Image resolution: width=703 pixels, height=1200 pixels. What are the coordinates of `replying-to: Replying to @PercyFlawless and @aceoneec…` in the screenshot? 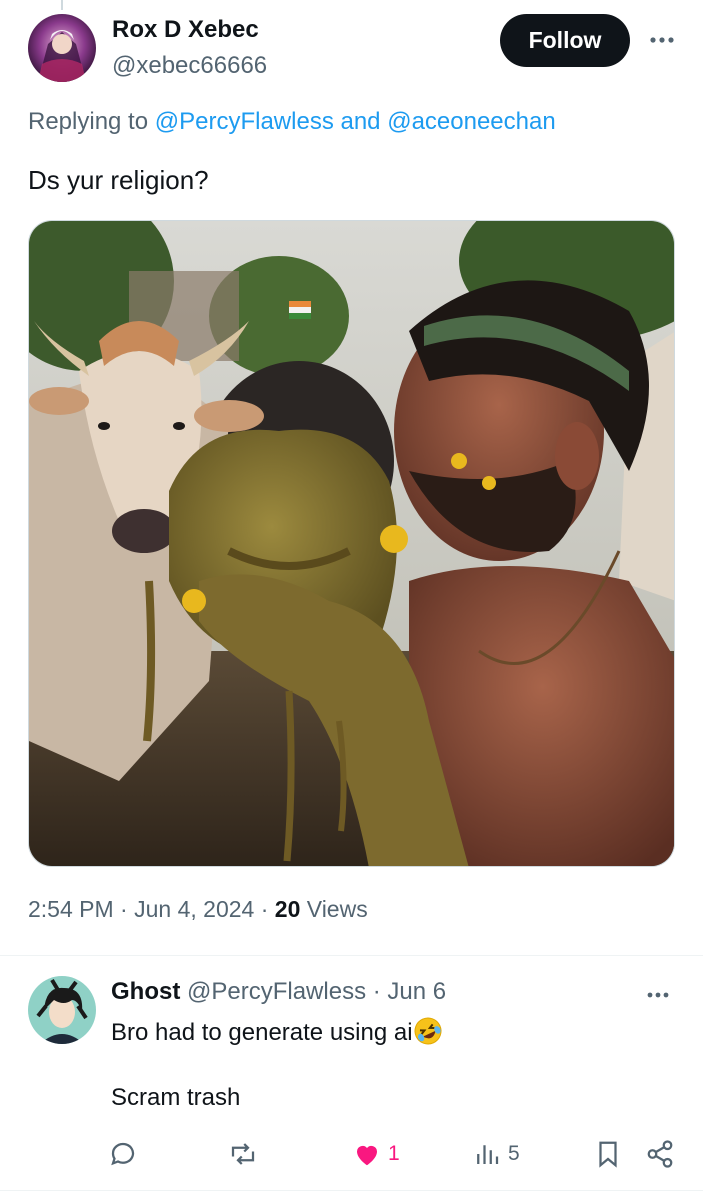 It's located at (292, 122).